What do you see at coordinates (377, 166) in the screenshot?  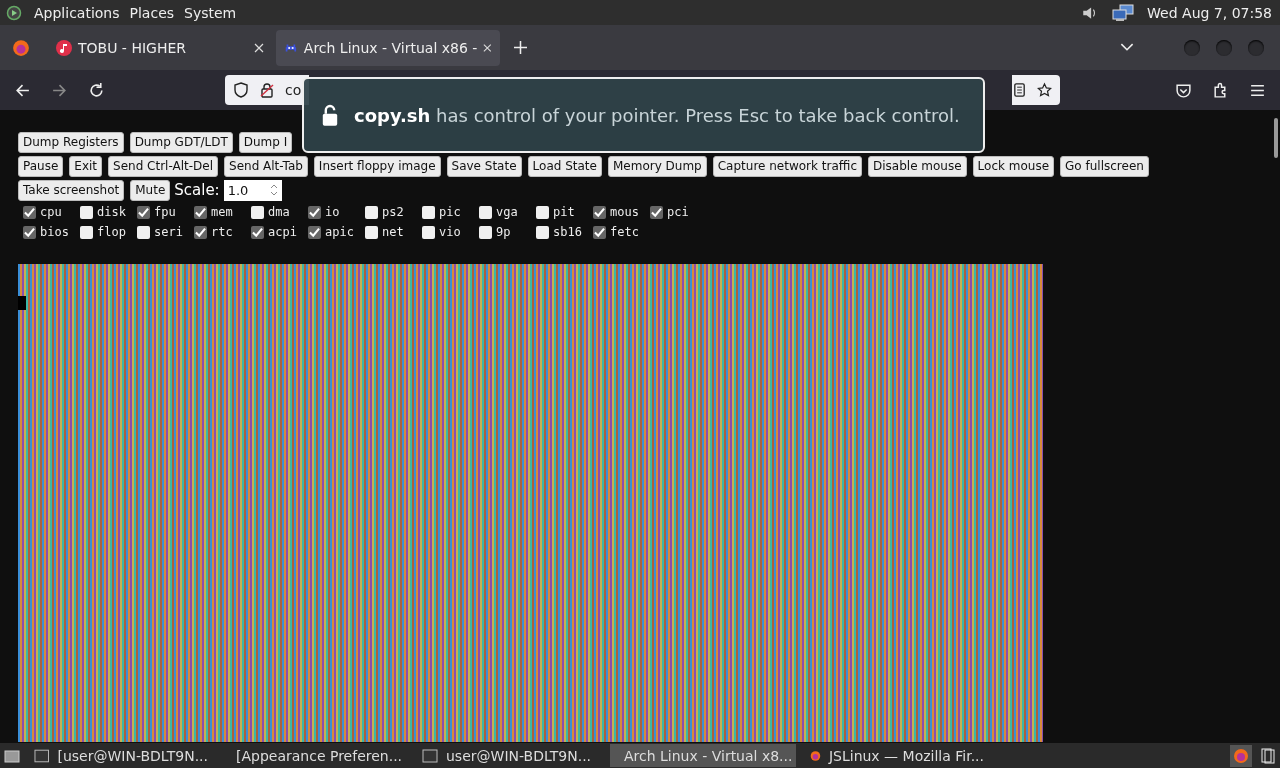 I see `debug-button: Insert floppy image` at bounding box center [377, 166].